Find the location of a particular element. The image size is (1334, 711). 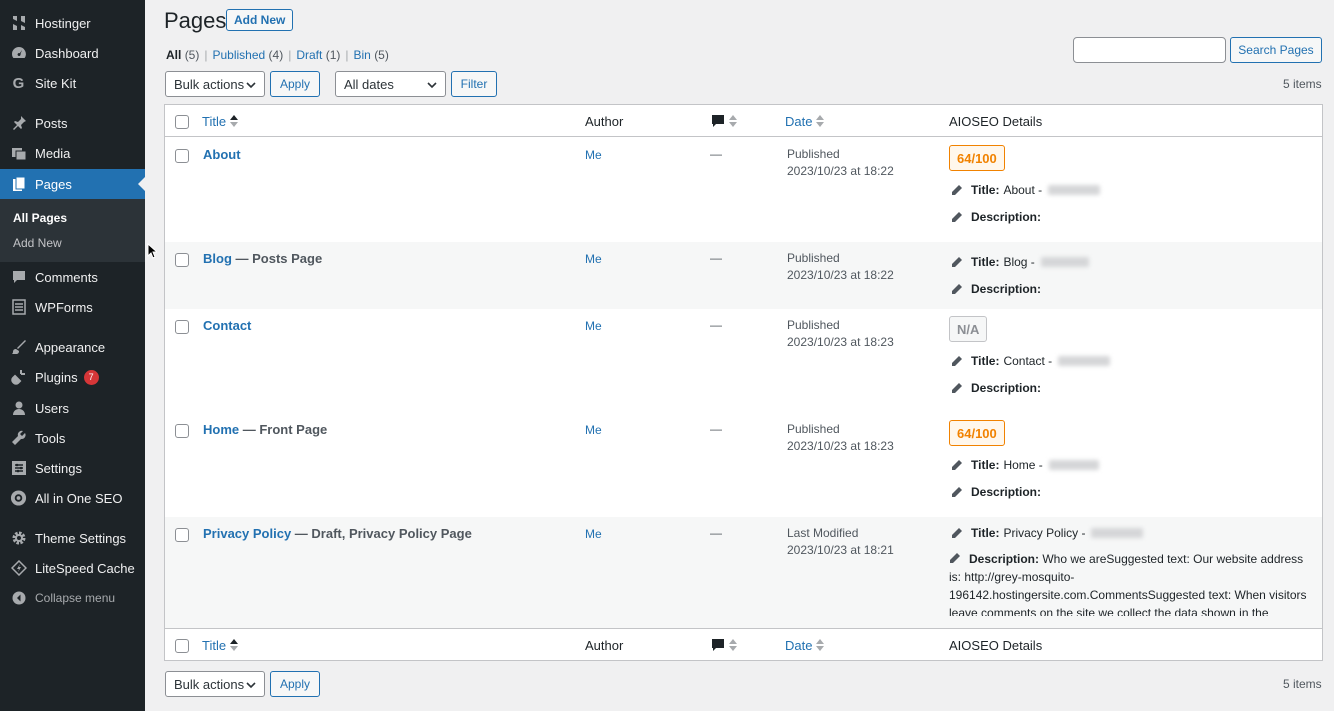

seo-title-line: Title: Contact - is located at coordinates (1031, 361).